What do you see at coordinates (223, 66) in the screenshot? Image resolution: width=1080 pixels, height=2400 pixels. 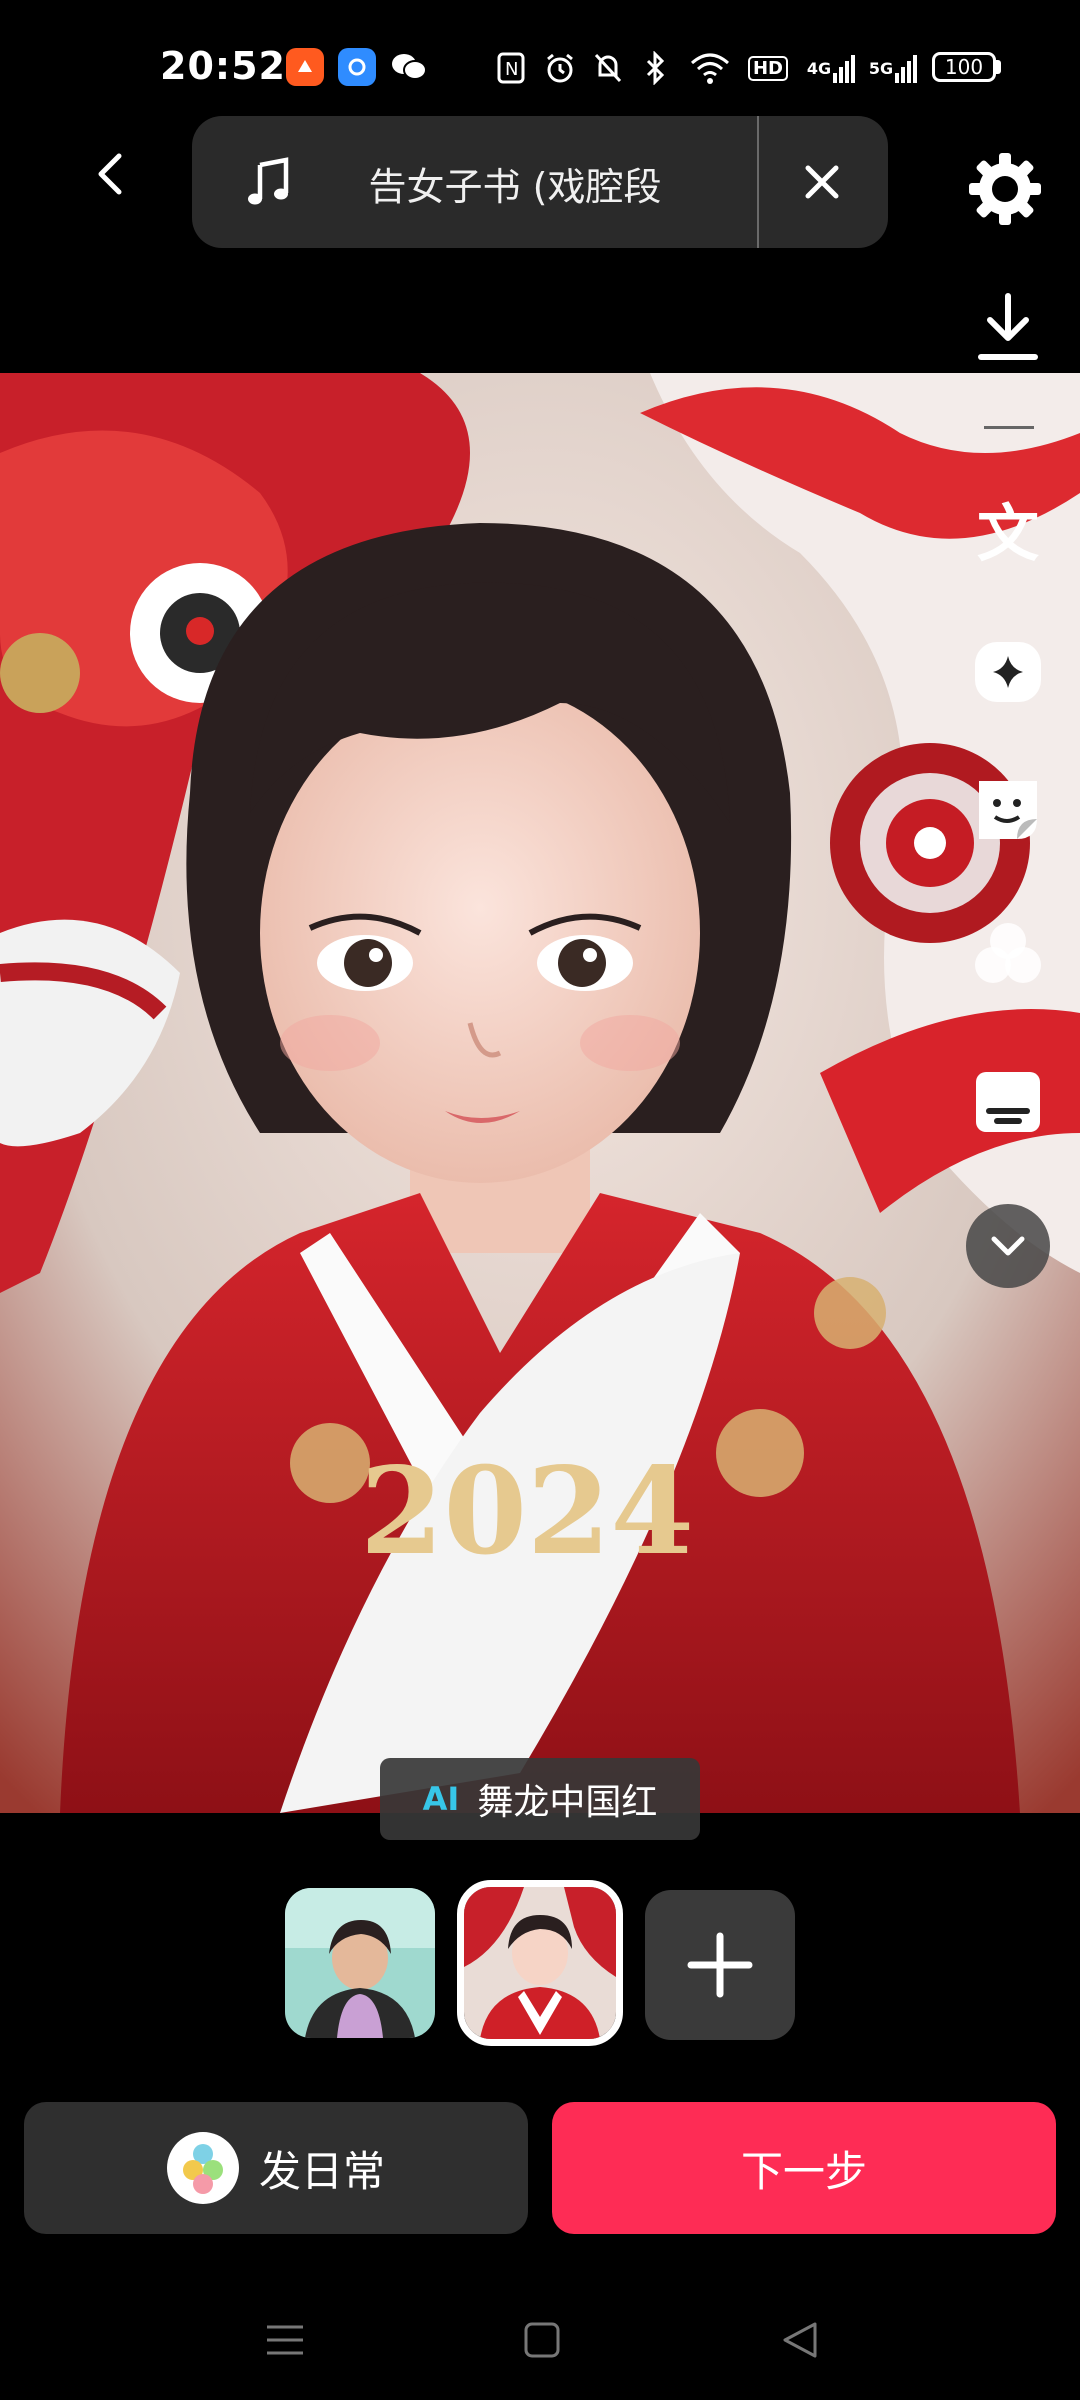 I see `status-time: 20:52` at bounding box center [223, 66].